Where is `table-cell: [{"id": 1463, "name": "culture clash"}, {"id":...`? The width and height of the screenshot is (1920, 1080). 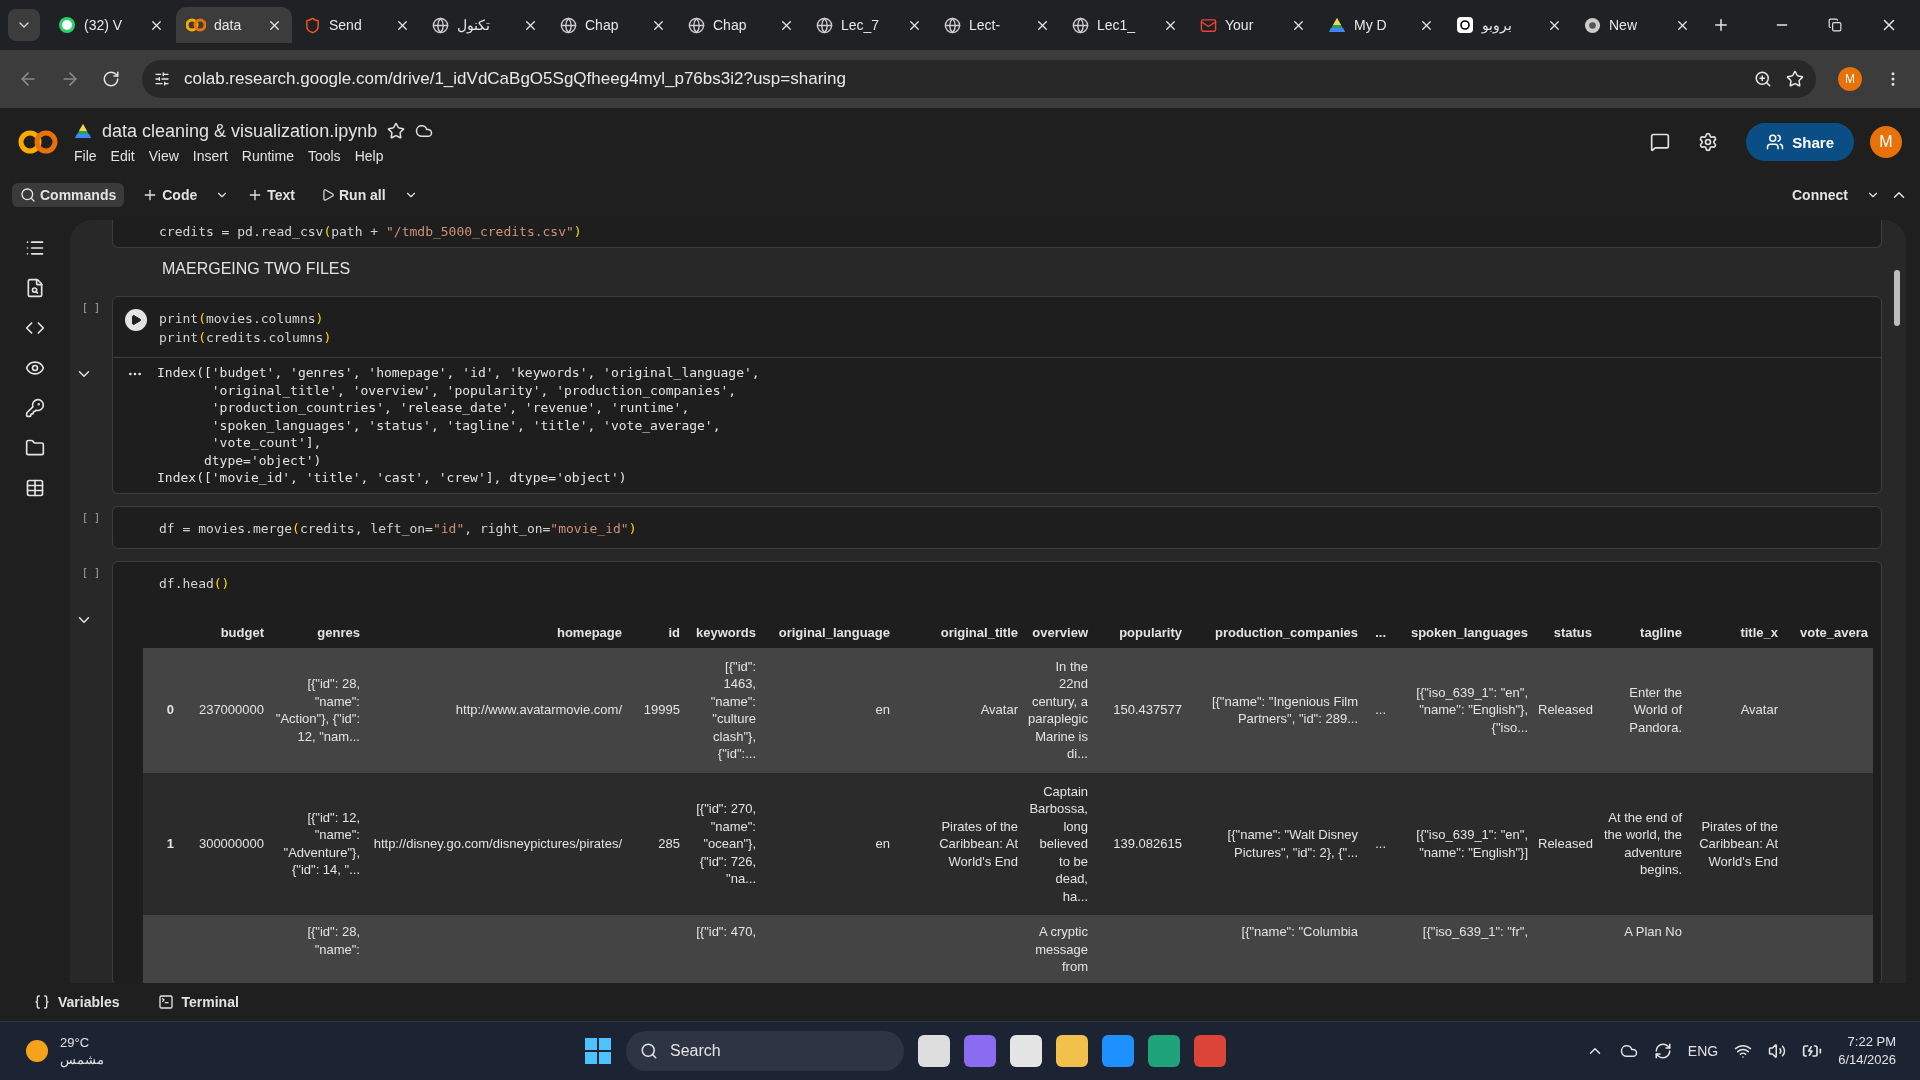 table-cell: [{"id": 1463, "name": "culture clash"}, {"id":... is located at coordinates (723, 710).